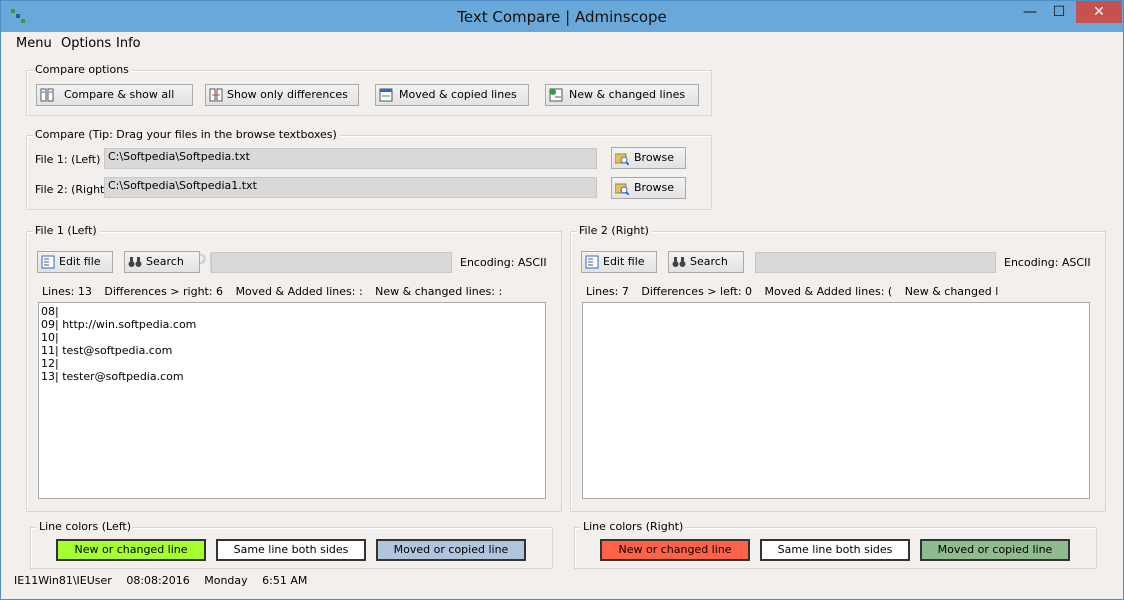  I want to click on new-changed-right: New & changed lines: (, so click(951, 291).